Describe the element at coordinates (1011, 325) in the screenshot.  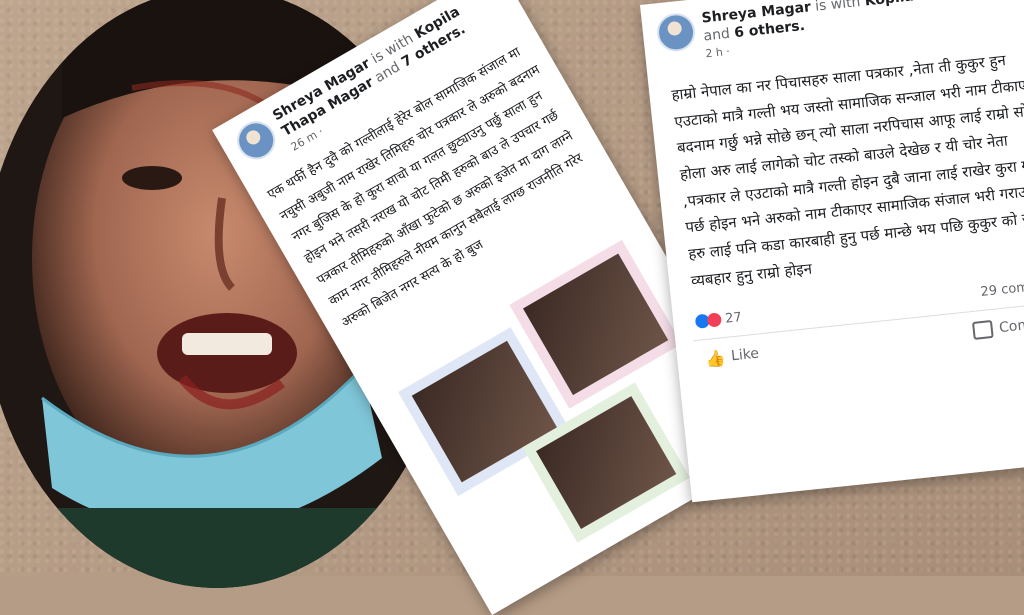
I see `comment-label: Comment` at that location.